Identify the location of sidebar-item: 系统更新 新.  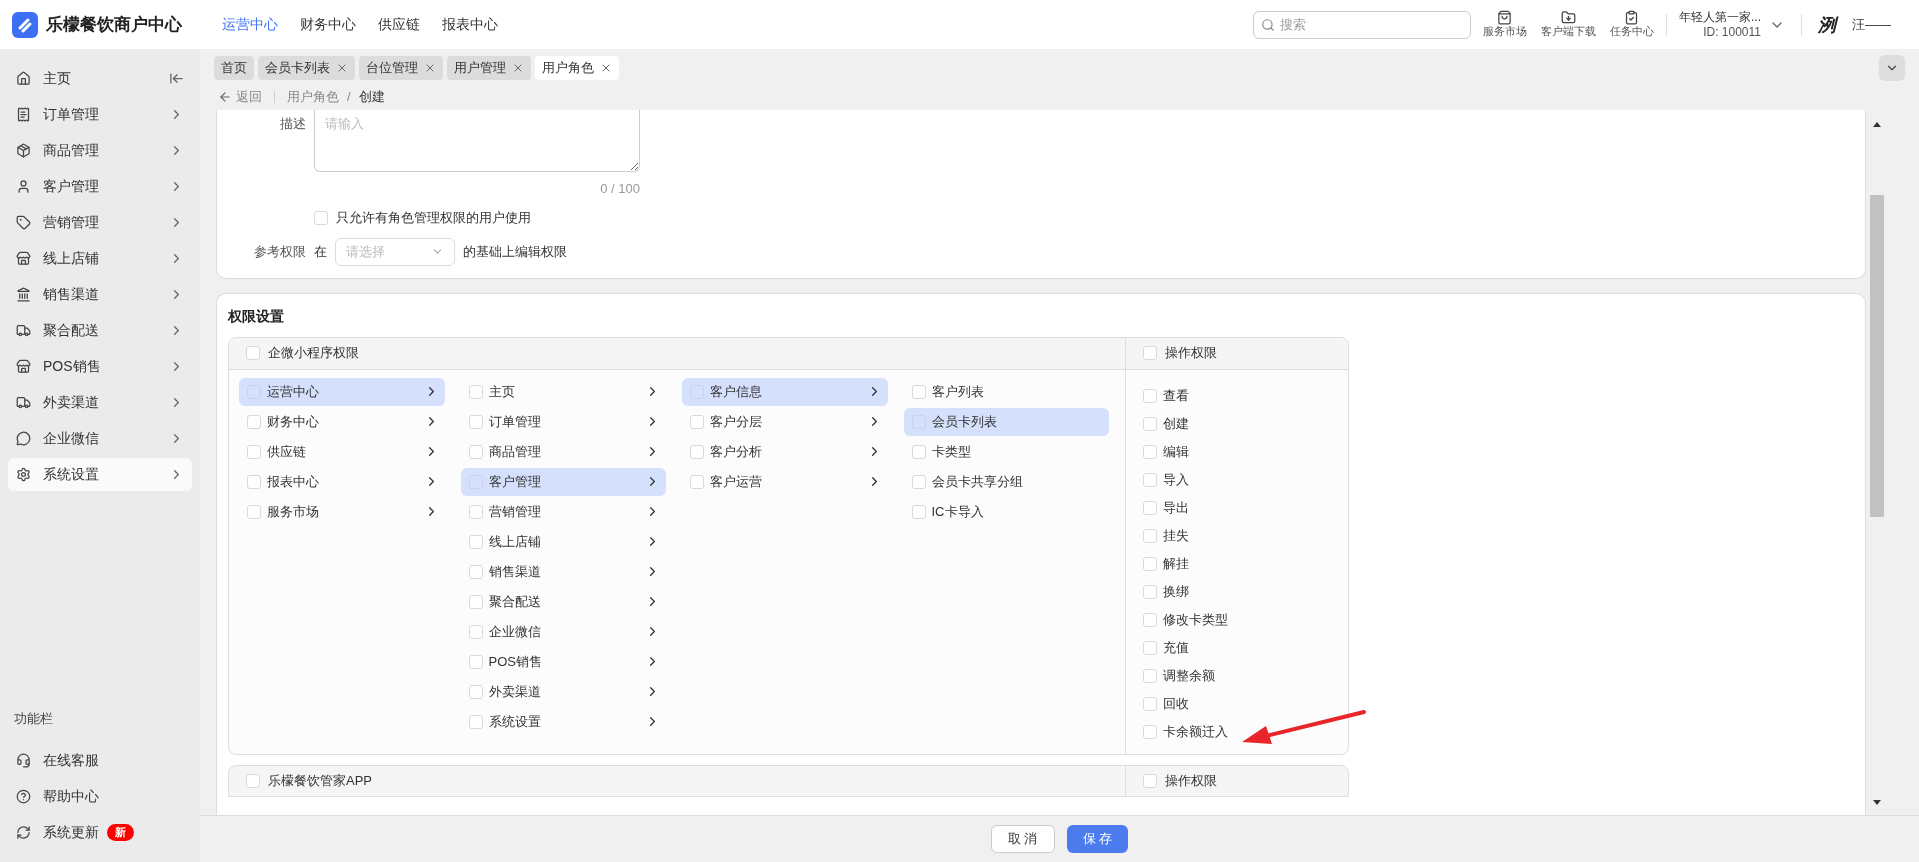
(100, 832).